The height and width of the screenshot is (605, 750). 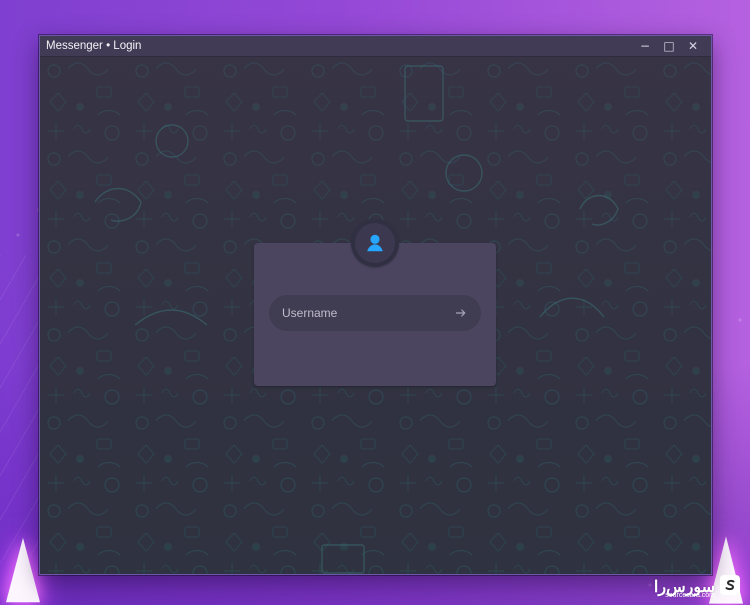 I want to click on close-icon: ✕, so click(x=693, y=46).